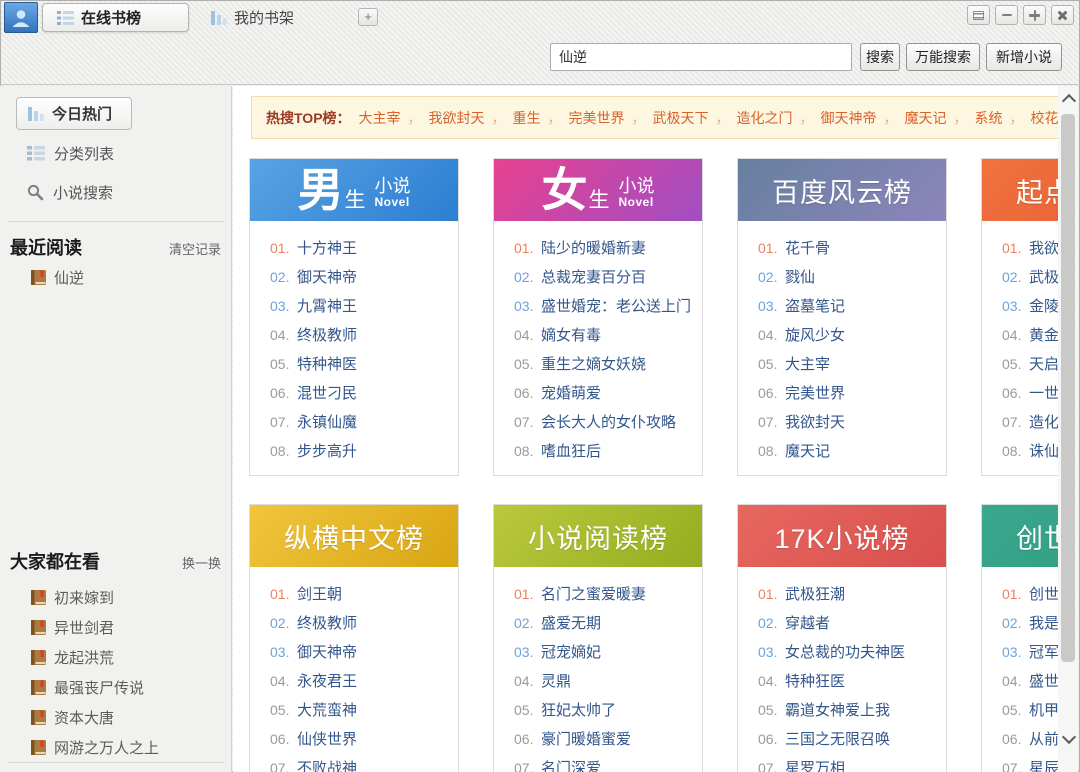 This screenshot has height=772, width=1080. Describe the element at coordinates (1043, 764) in the screenshot. I see `novel-title-link: 星辰` at that location.